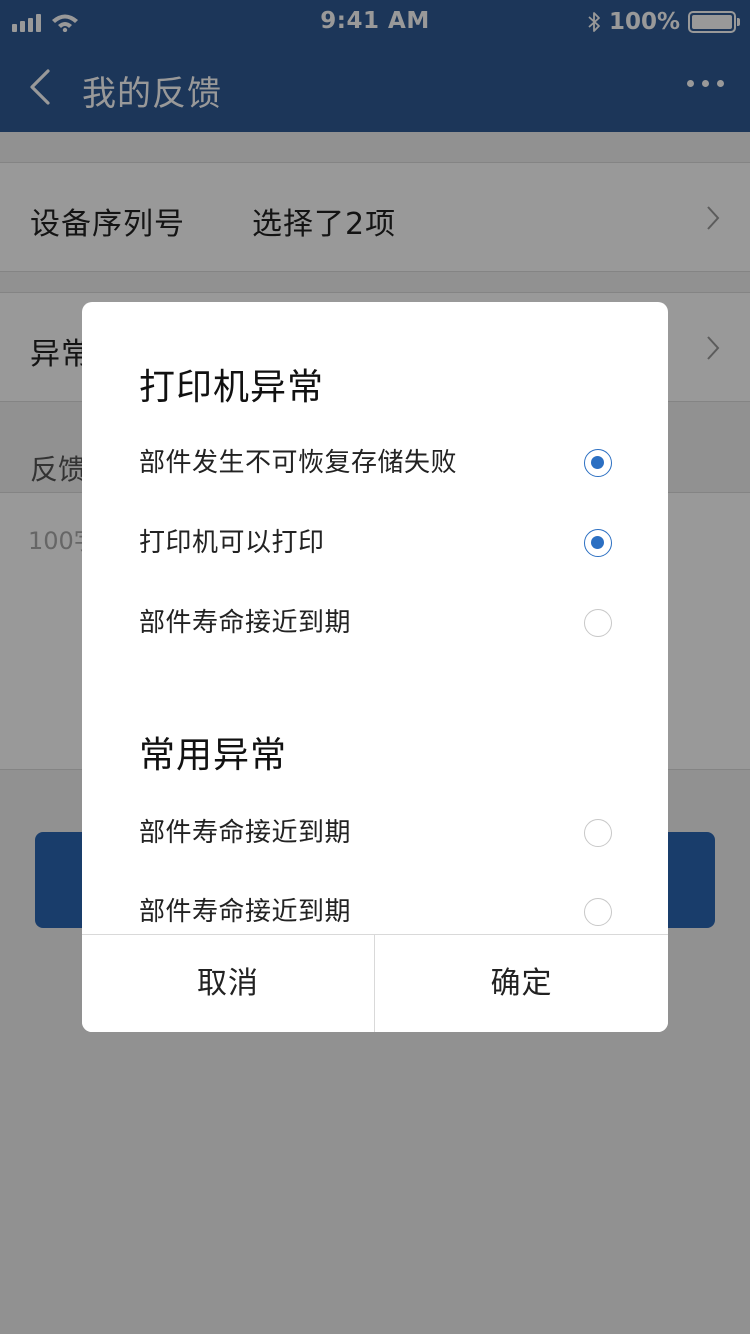 The image size is (750, 1334). I want to click on option-item: 打印机可以打印, so click(375, 543).